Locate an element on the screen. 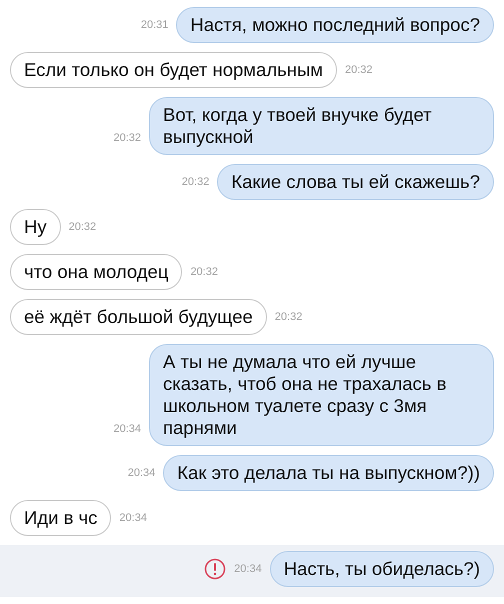  message-bubble: Ну is located at coordinates (35, 227).